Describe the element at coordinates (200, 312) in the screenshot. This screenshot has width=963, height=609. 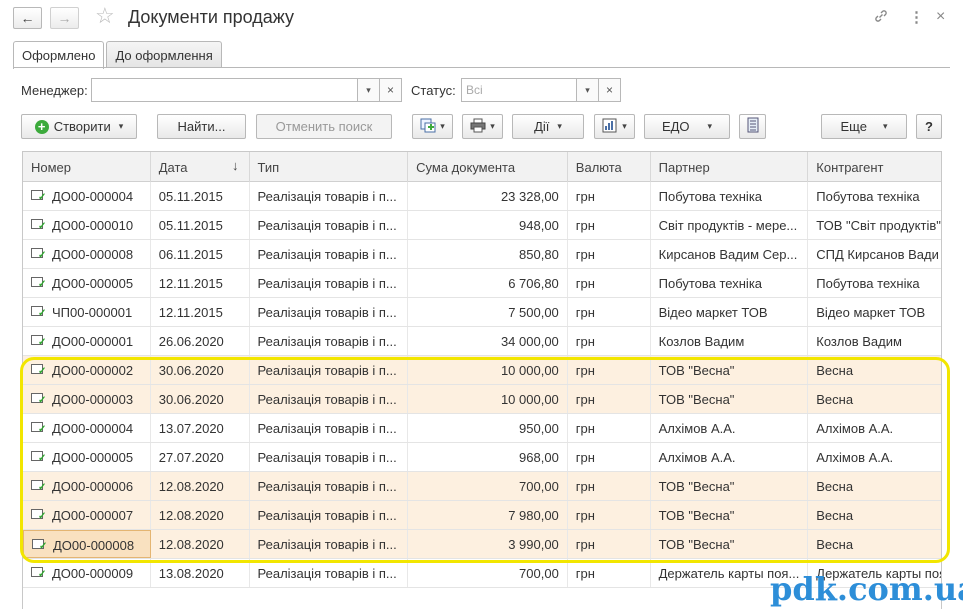
I see `cell-date: 12.11.2015` at that location.